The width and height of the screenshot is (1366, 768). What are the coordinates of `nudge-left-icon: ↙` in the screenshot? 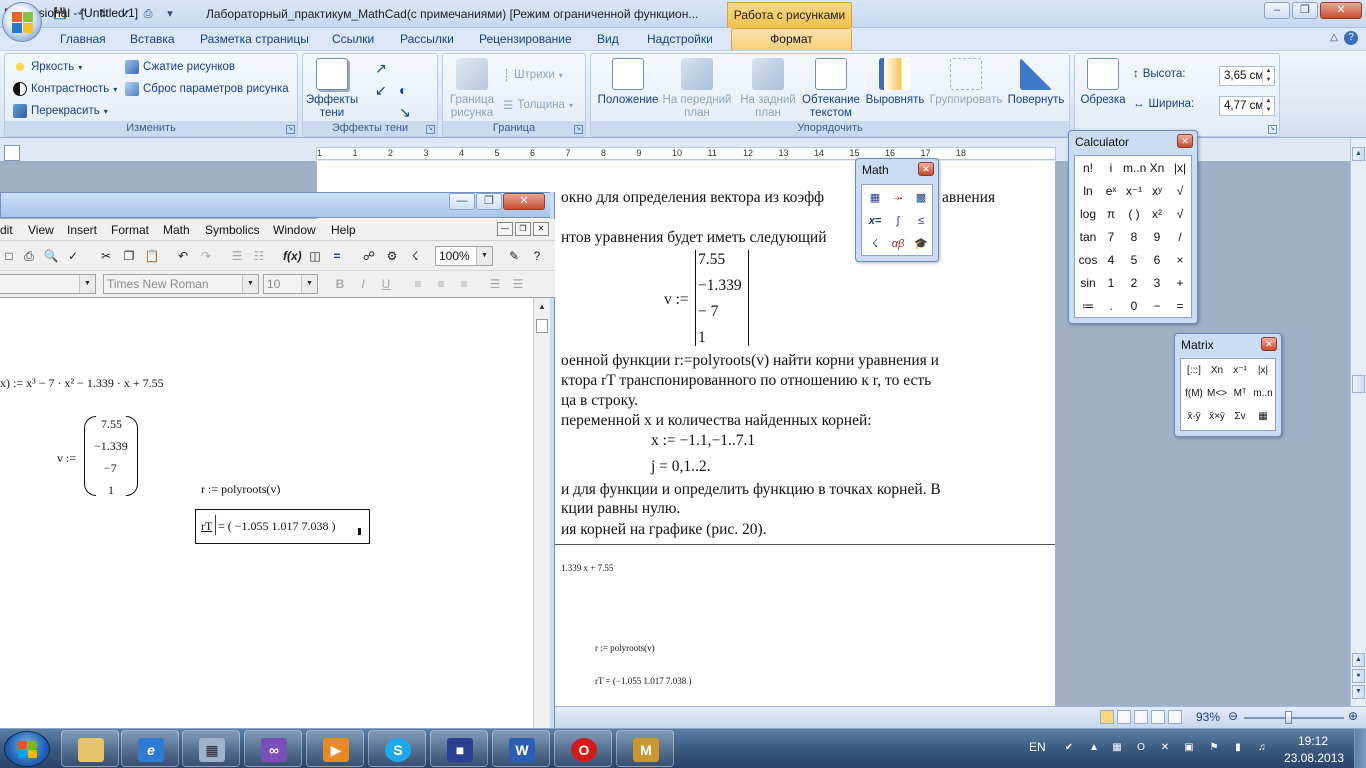 It's located at (381, 90).